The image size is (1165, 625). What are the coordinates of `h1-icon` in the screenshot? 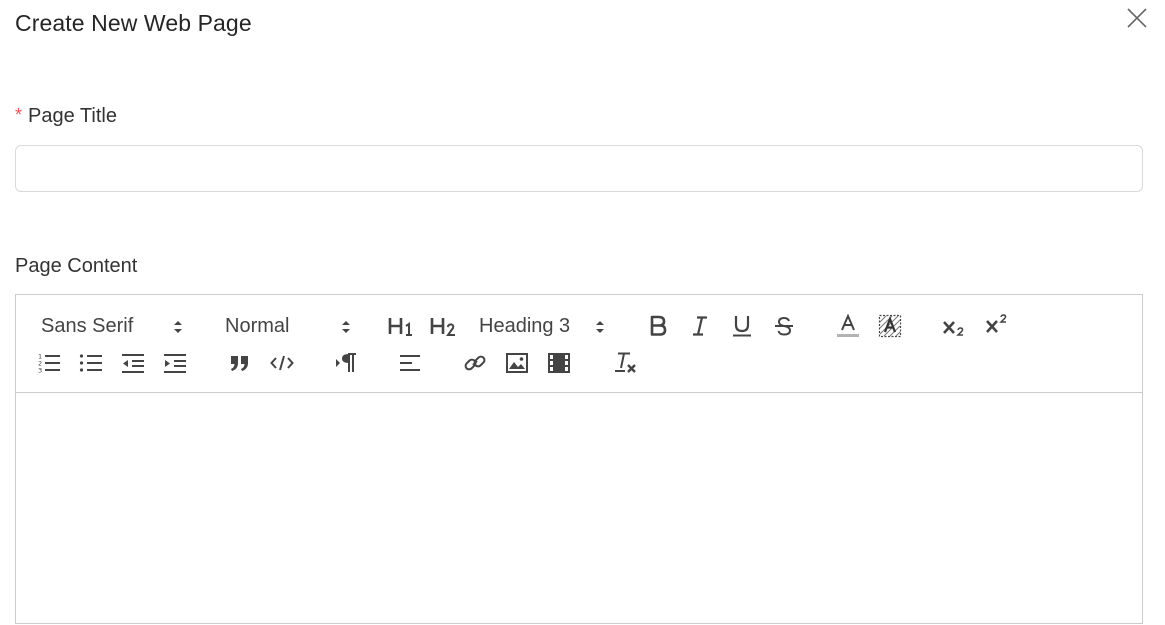 It's located at (400, 327).